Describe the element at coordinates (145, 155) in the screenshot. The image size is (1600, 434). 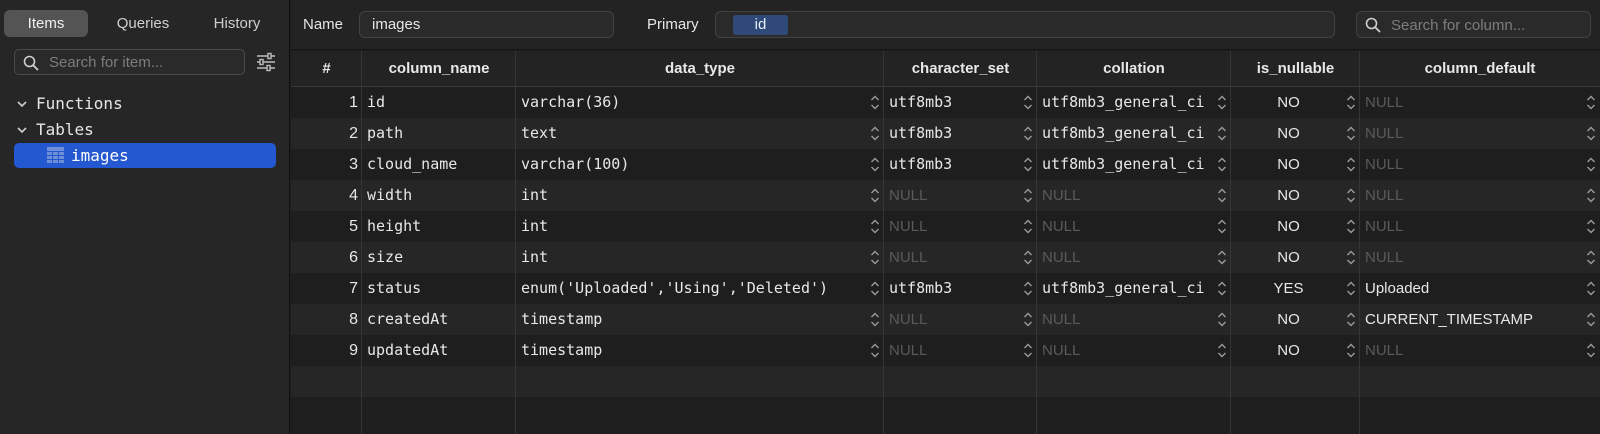
I see `tree-item-images: images` at that location.